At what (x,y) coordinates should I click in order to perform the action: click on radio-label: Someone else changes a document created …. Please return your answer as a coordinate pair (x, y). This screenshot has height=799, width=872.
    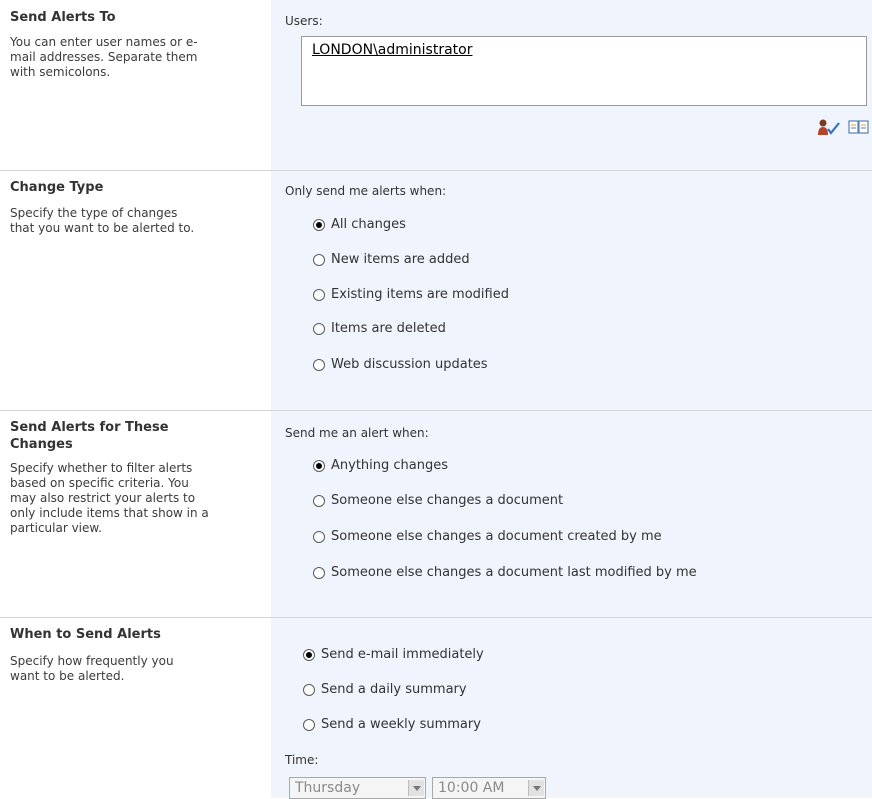
    Looking at the image, I should click on (496, 536).